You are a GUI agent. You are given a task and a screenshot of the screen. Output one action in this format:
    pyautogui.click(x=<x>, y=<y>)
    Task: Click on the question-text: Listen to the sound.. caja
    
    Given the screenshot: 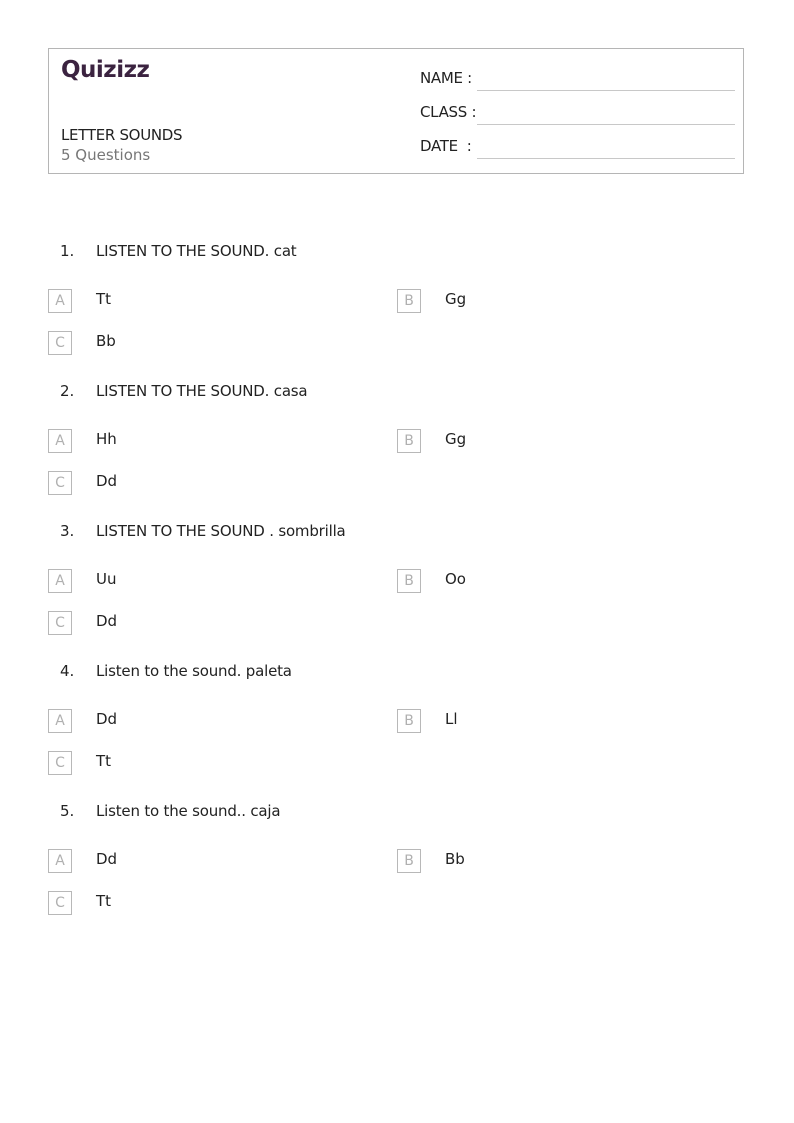 What is the action you would take?
    pyautogui.click(x=188, y=811)
    